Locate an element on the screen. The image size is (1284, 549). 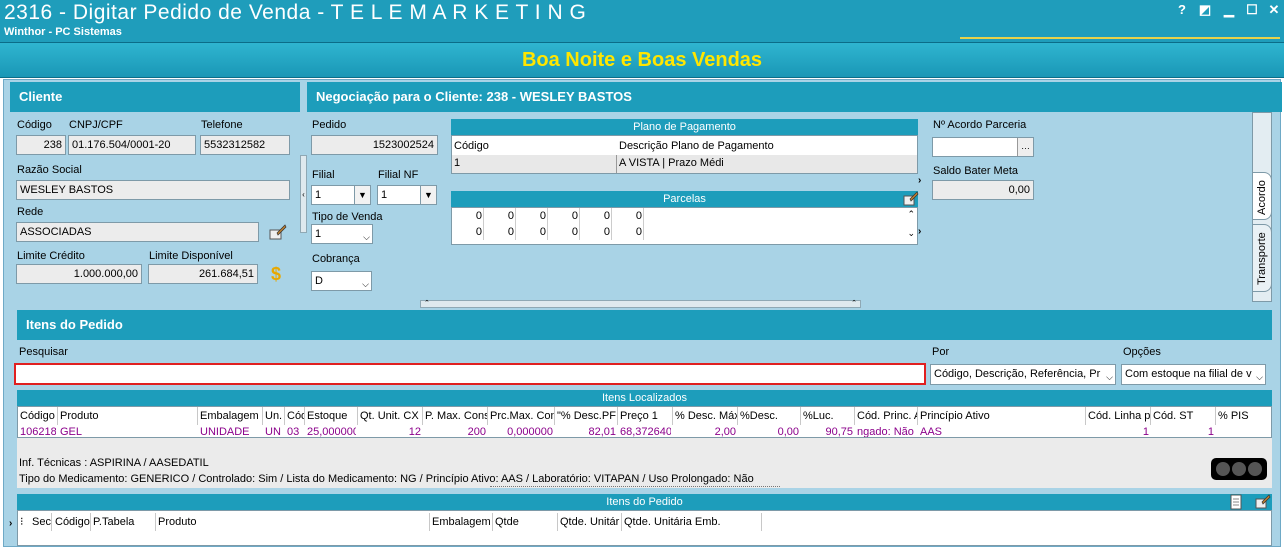
maximize-button: ☐ is located at coordinates (1252, 10).